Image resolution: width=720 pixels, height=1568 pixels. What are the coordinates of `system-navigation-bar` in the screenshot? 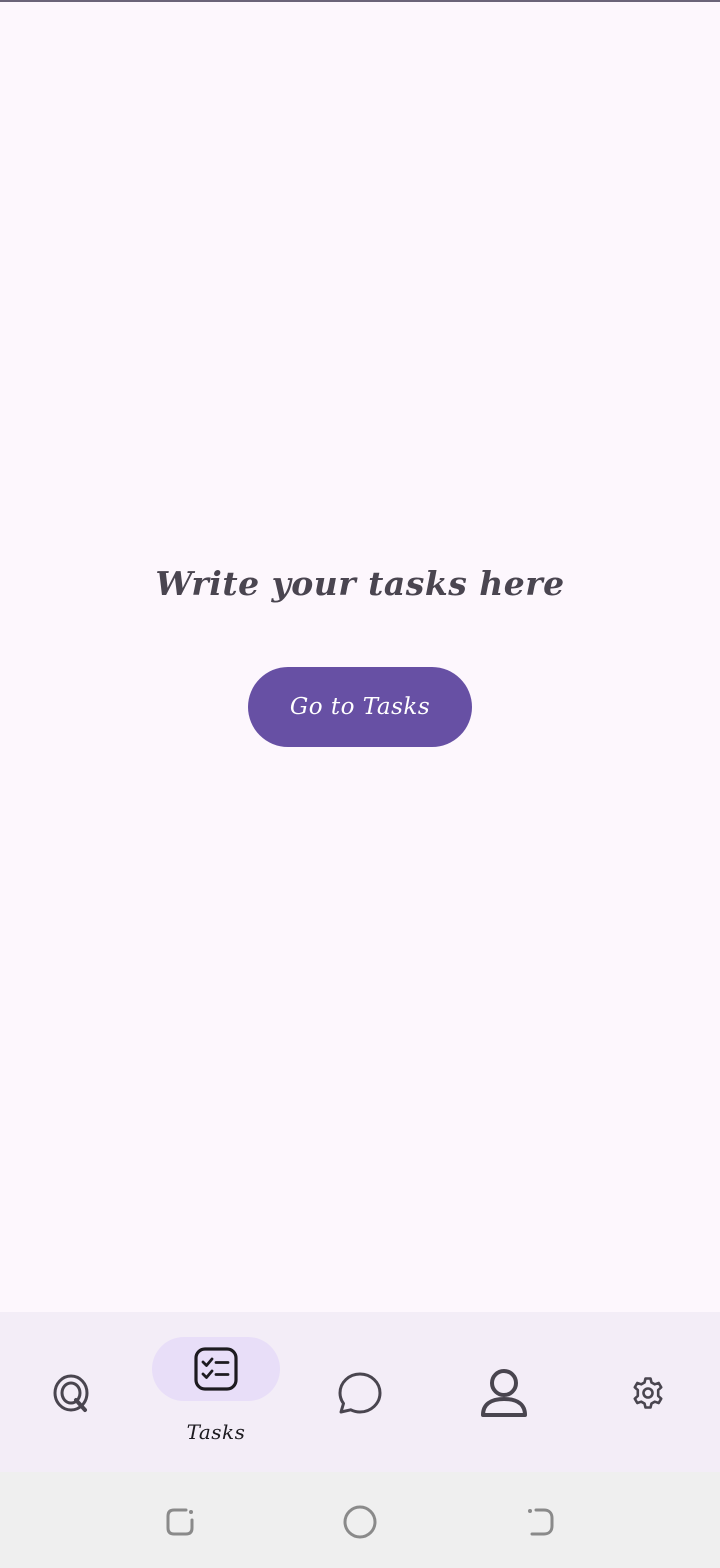 It's located at (360, 1520).